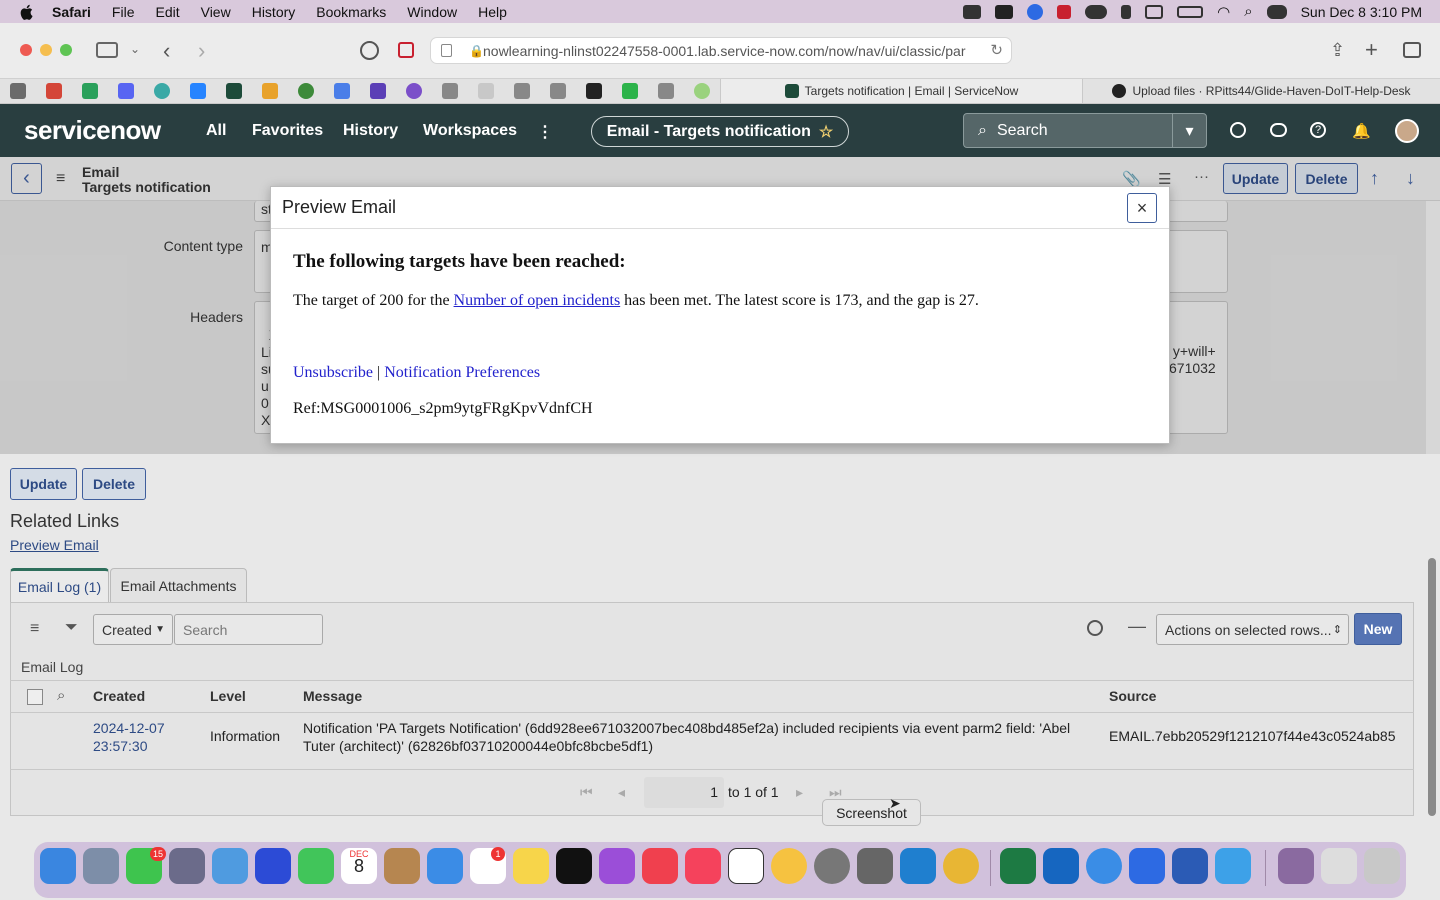 The image size is (1440, 900). Describe the element at coordinates (574, 866) in the screenshot. I see `apple-tv-icon` at that location.